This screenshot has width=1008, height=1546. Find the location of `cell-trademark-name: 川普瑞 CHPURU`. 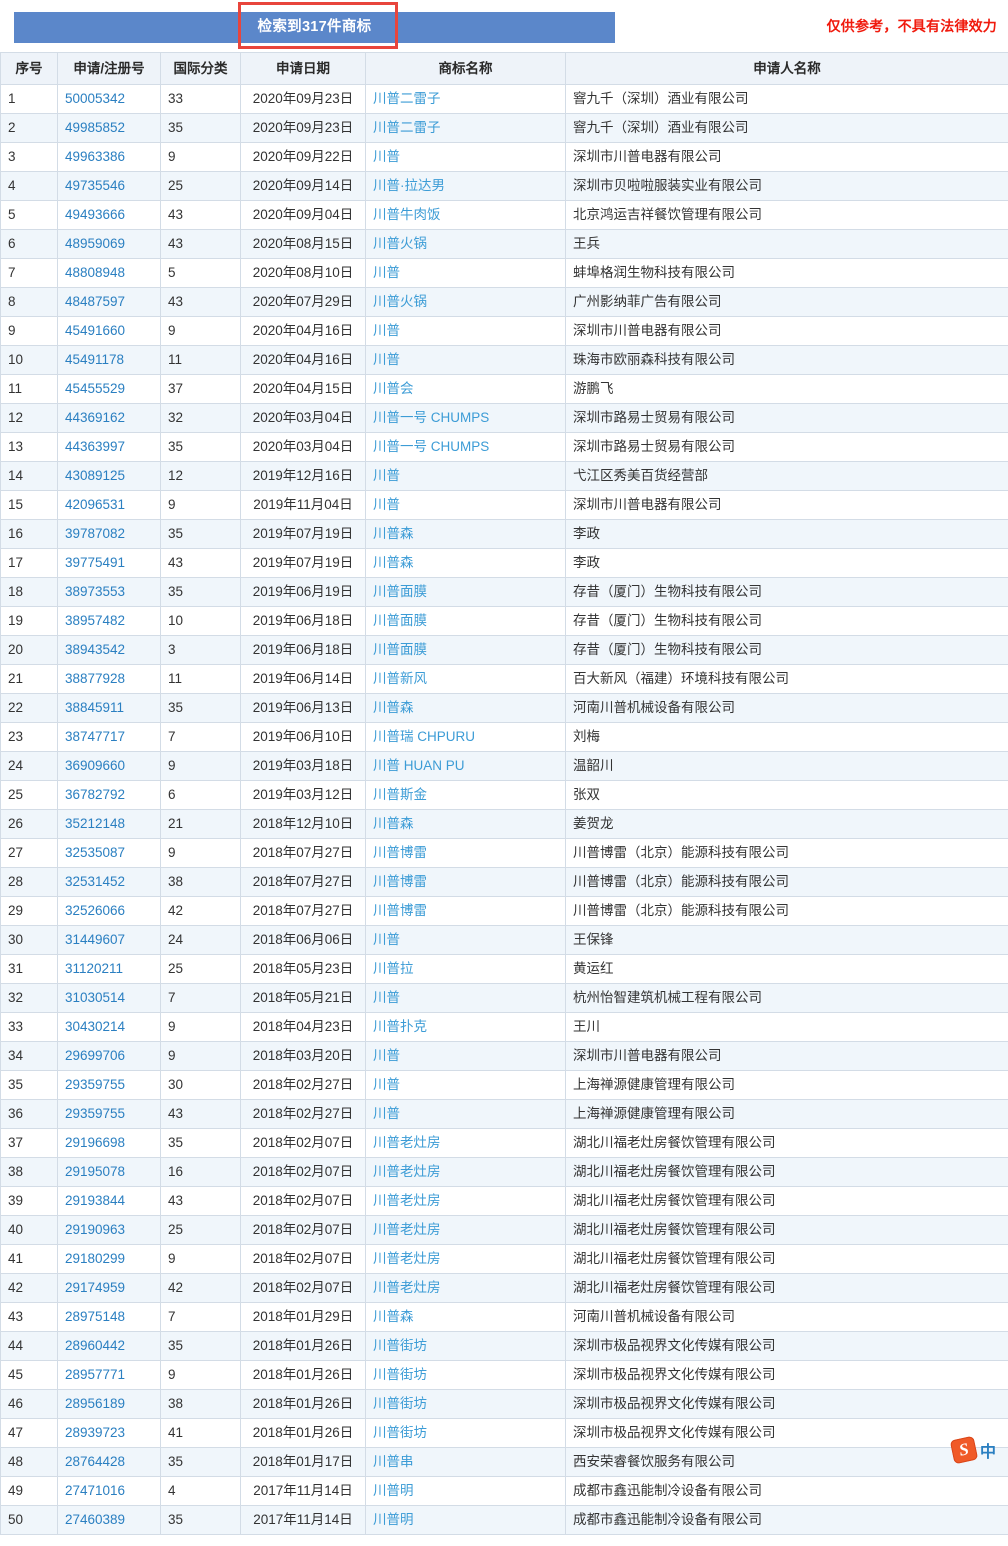

cell-trademark-name: 川普瑞 CHPURU is located at coordinates (465, 737).